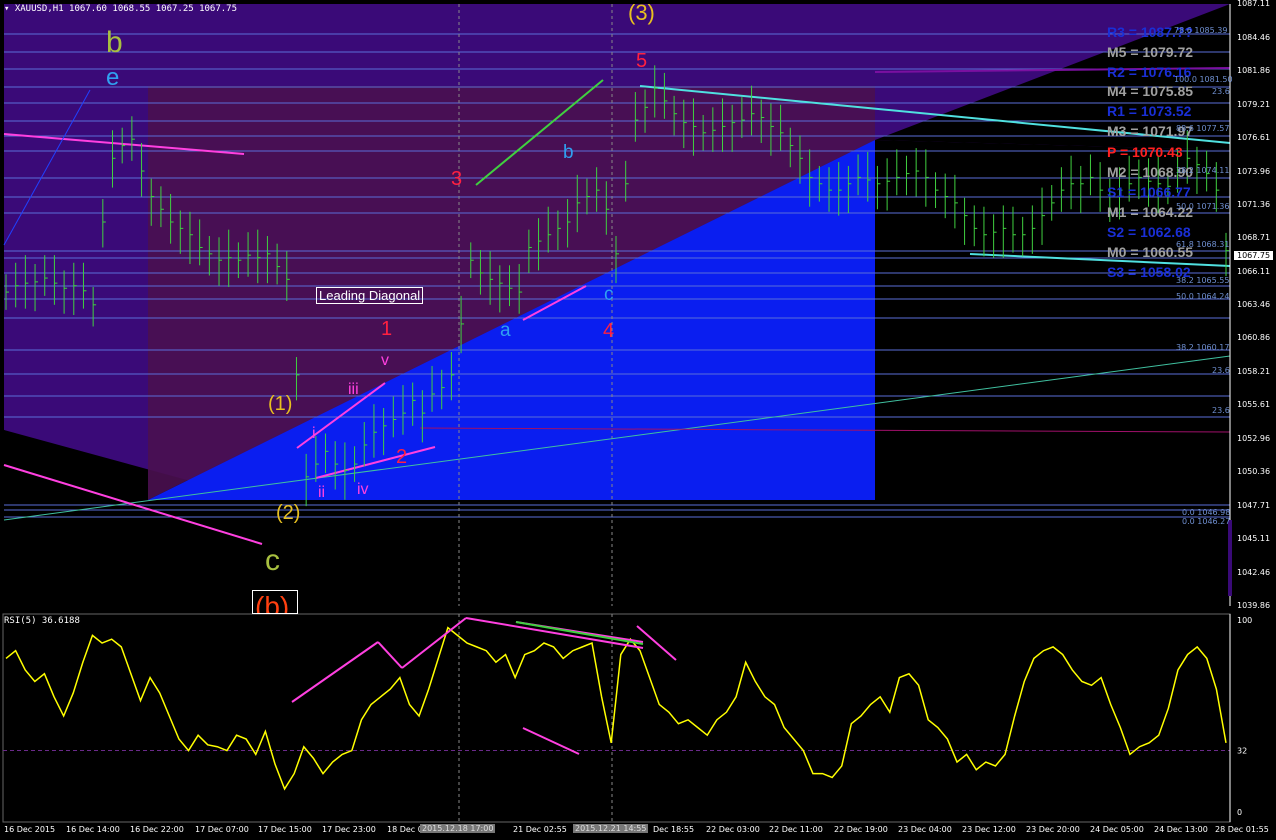  What do you see at coordinates (153, 9) in the screenshot?
I see `ohlc-values: 1067.60 1068.55 1067.25 1067.75` at bounding box center [153, 9].